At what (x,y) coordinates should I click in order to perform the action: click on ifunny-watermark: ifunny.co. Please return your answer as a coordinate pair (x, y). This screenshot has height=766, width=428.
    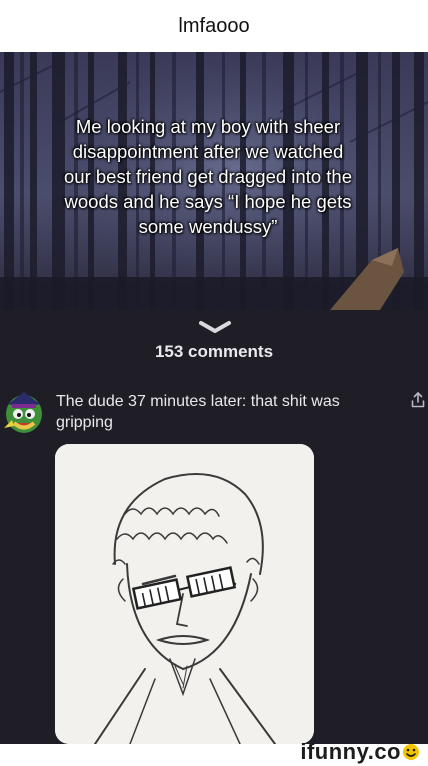
    Looking at the image, I should click on (360, 752).